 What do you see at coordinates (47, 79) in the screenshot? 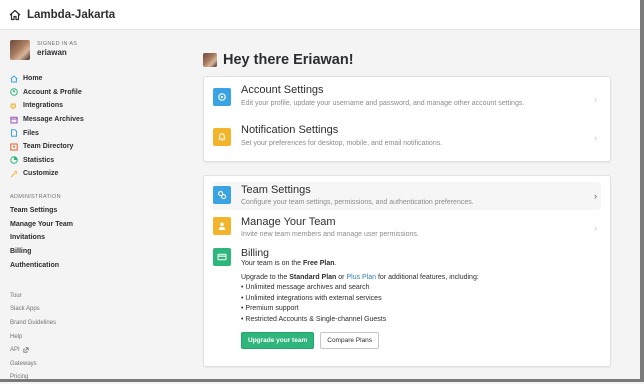
I see `sidebar-item-home: Home` at bounding box center [47, 79].